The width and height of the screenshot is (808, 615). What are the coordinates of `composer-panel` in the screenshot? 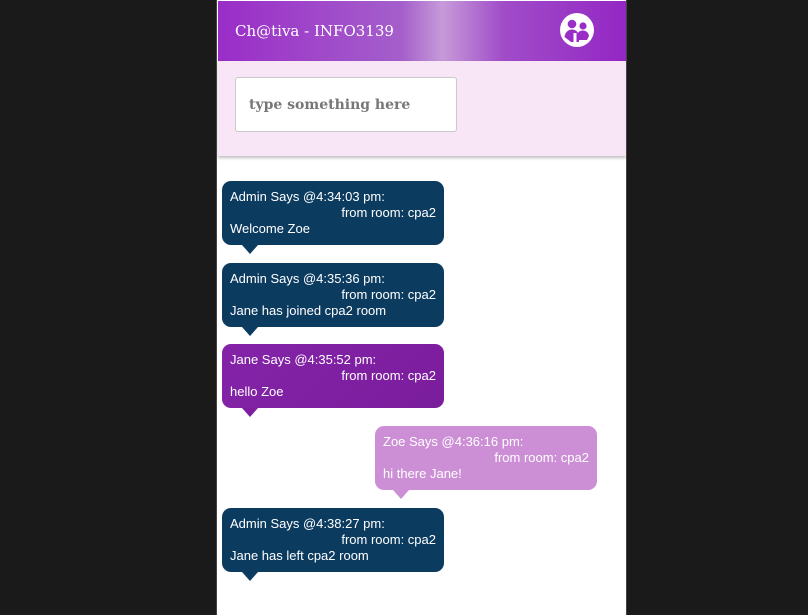 It's located at (422, 108).